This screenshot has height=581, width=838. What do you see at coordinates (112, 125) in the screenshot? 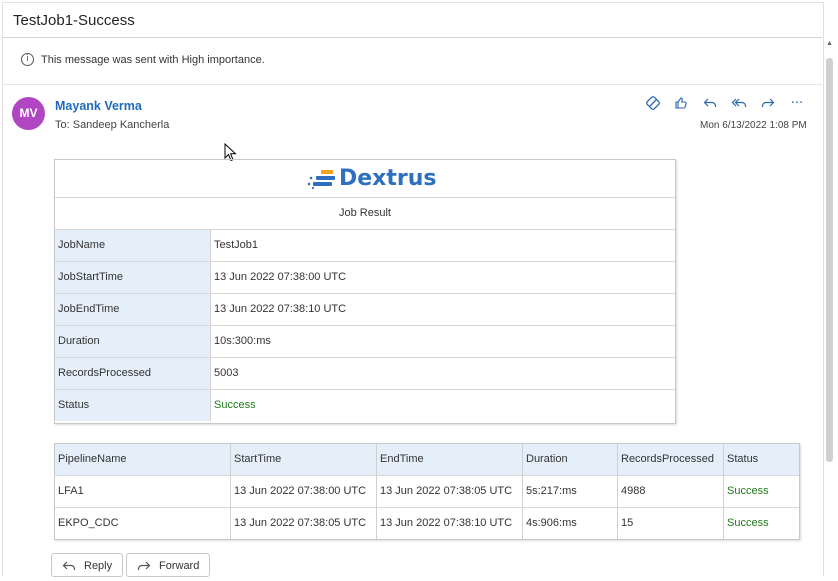
I see `recipient-line: To: Sandeep Kancherla` at bounding box center [112, 125].